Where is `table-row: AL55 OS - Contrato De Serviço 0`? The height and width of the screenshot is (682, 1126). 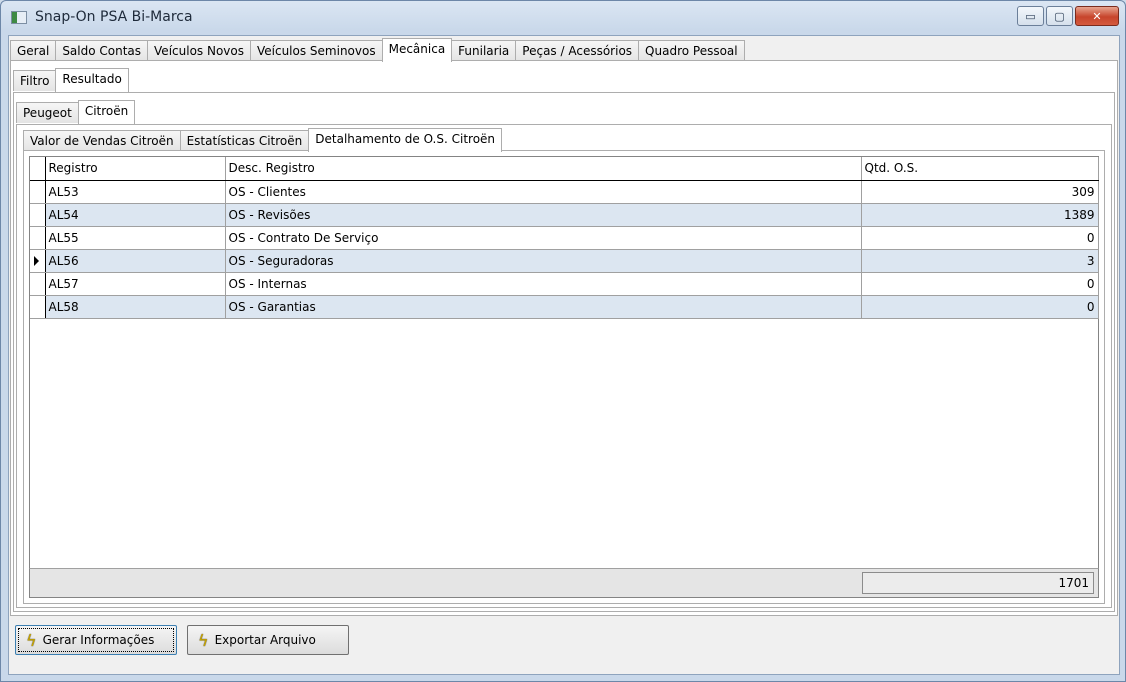
table-row: AL55 OS - Contrato De Serviço 0 is located at coordinates (564, 238).